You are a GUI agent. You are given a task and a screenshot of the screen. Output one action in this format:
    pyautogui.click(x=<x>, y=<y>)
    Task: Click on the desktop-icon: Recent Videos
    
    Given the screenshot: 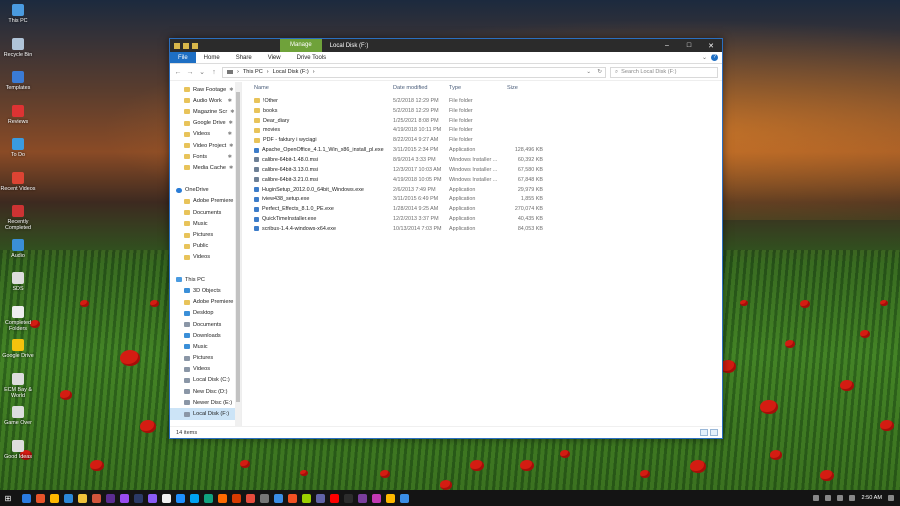 What is the action you would take?
    pyautogui.click(x=18, y=188)
    